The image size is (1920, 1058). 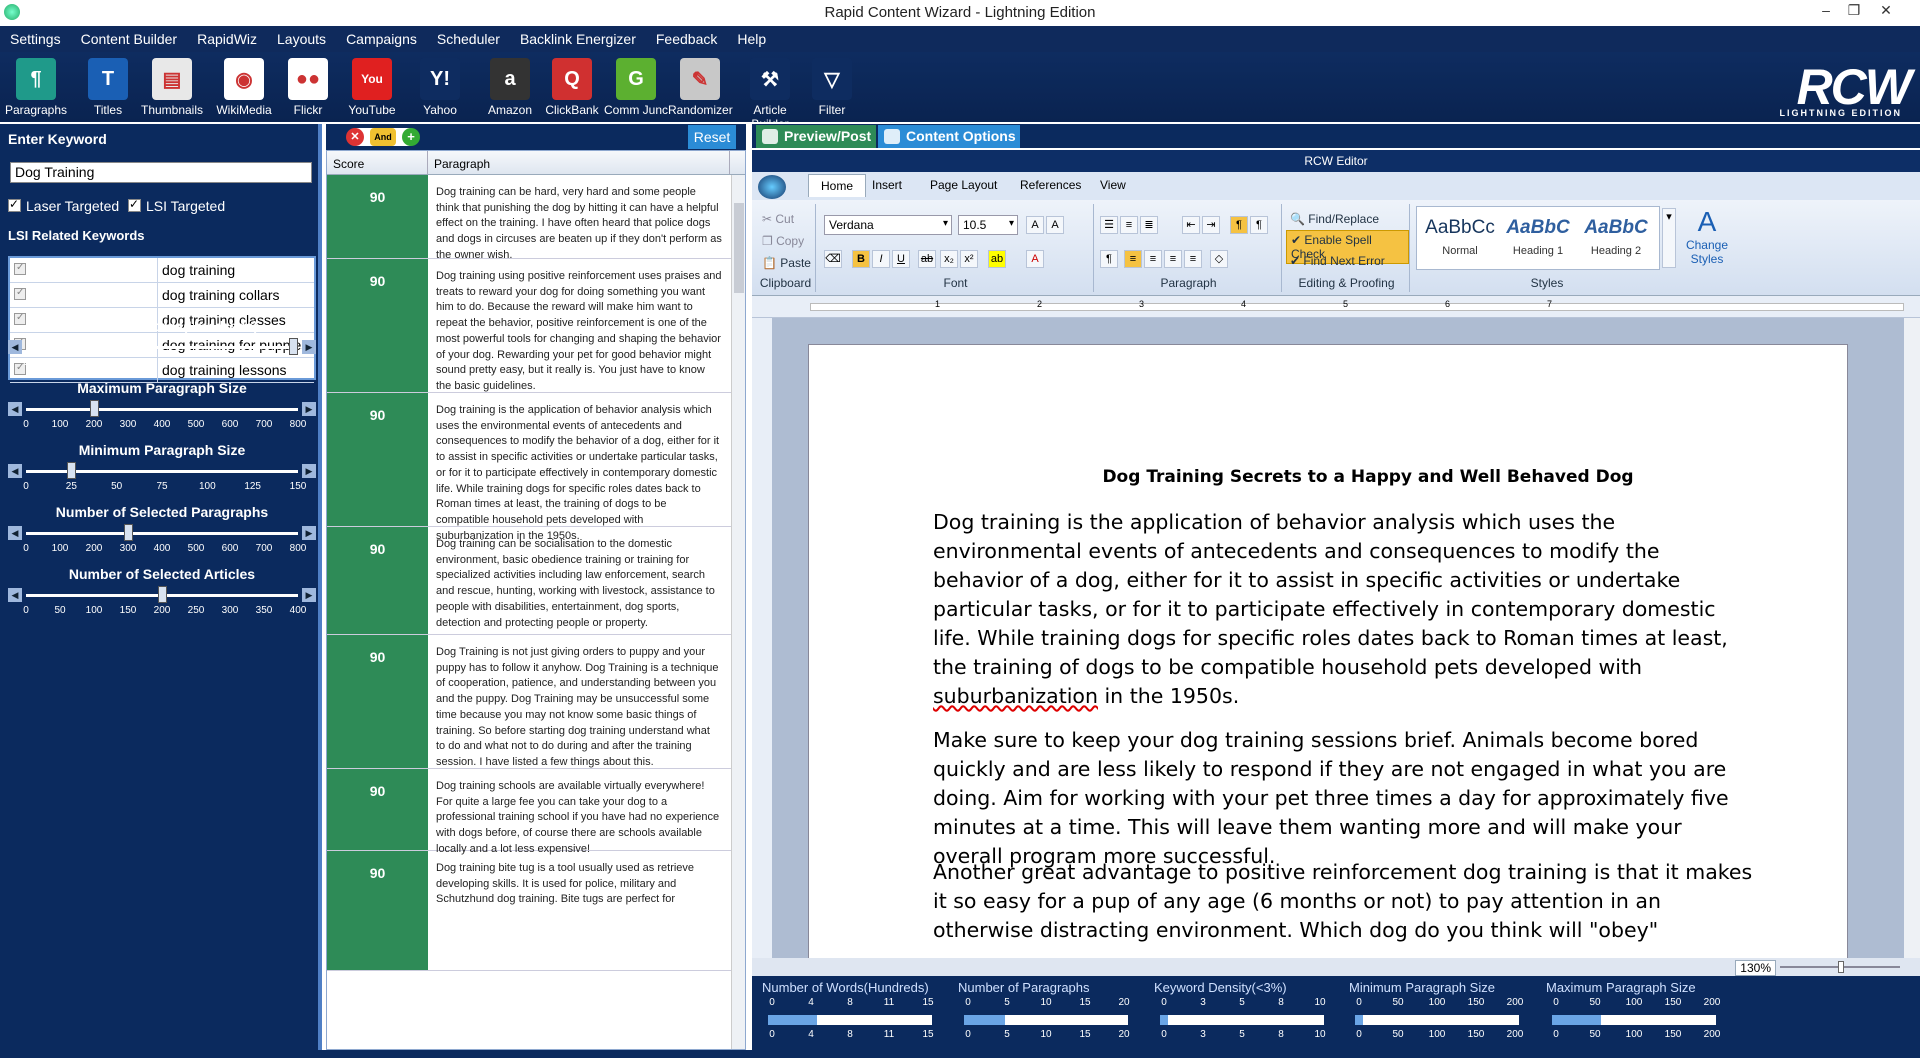 What do you see at coordinates (1133, 259) in the screenshot?
I see `align-left-icon: ≡` at bounding box center [1133, 259].